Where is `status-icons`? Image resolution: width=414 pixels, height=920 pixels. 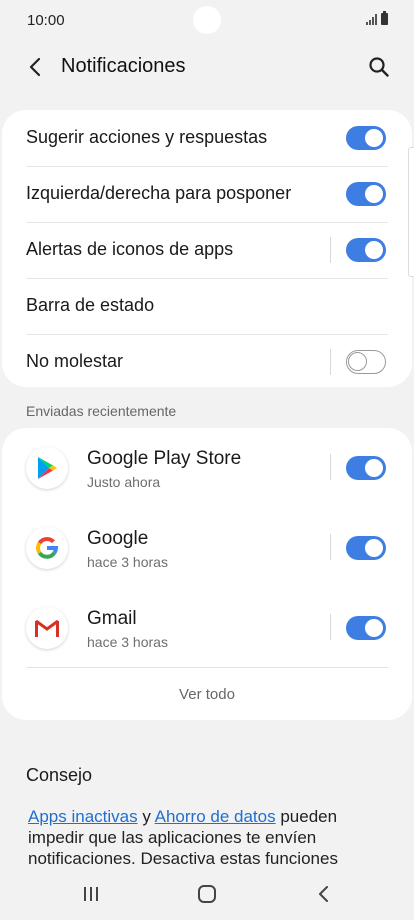 status-icons is located at coordinates (377, 18).